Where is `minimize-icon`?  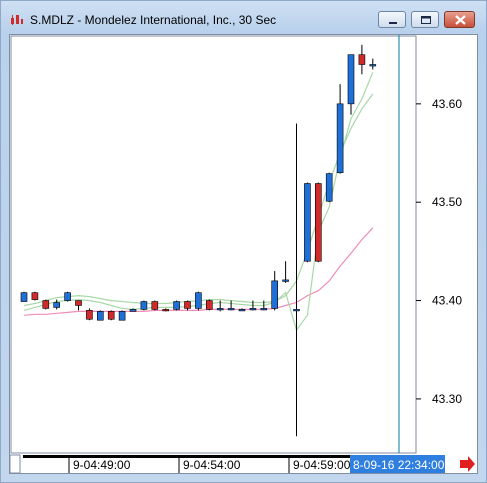
minimize-icon is located at coordinates (393, 23).